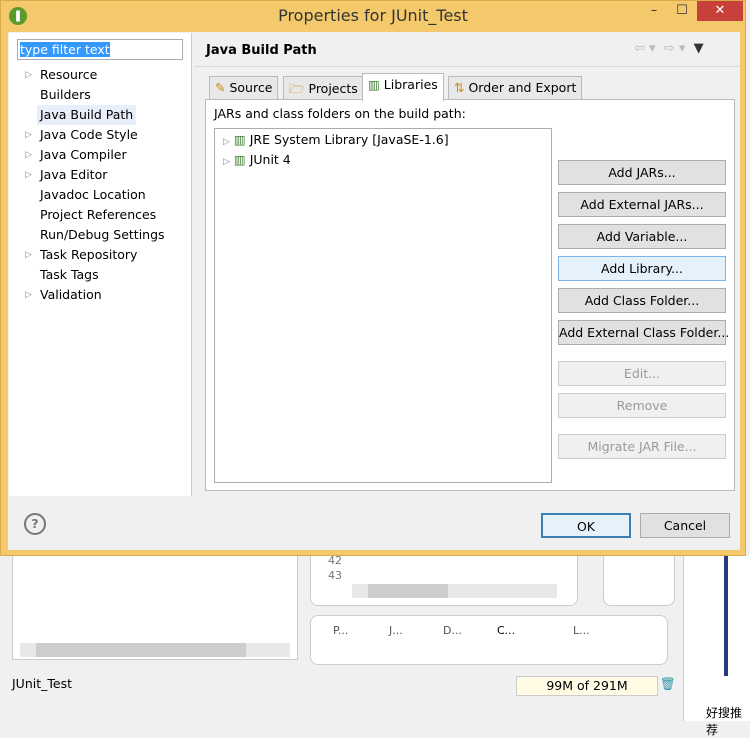 This screenshot has width=750, height=738. I want to click on nav-item-run-debug-settings: Run/Debug Settings, so click(99, 235).